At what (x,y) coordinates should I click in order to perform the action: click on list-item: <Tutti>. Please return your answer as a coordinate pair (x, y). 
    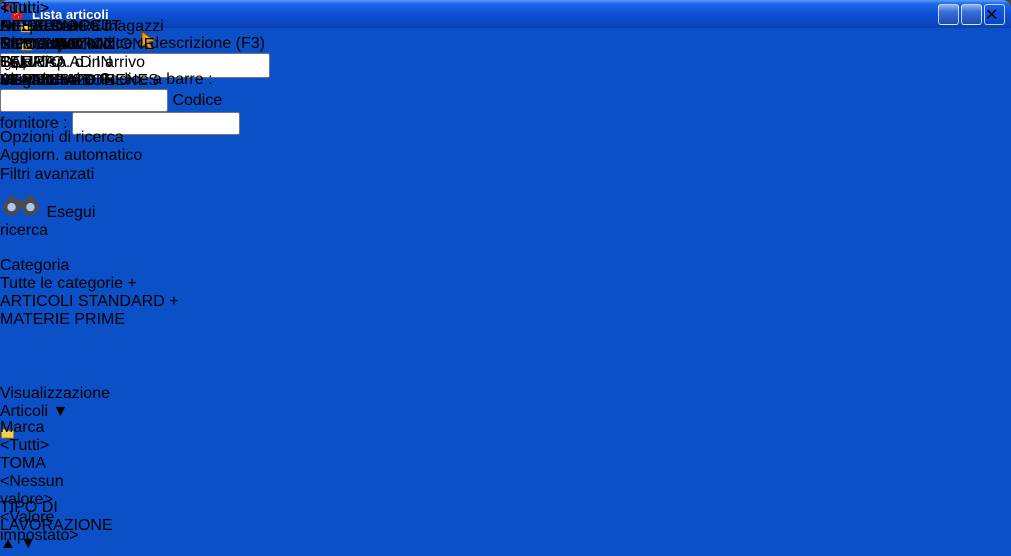
    Looking at the image, I should click on (498, 9).